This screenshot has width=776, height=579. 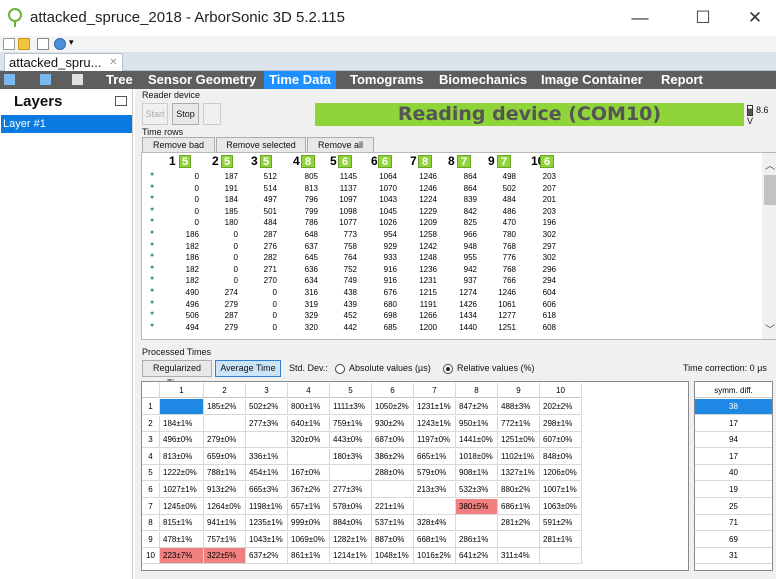 I want to click on matrix-cell: 298±1%, so click(x=561, y=423).